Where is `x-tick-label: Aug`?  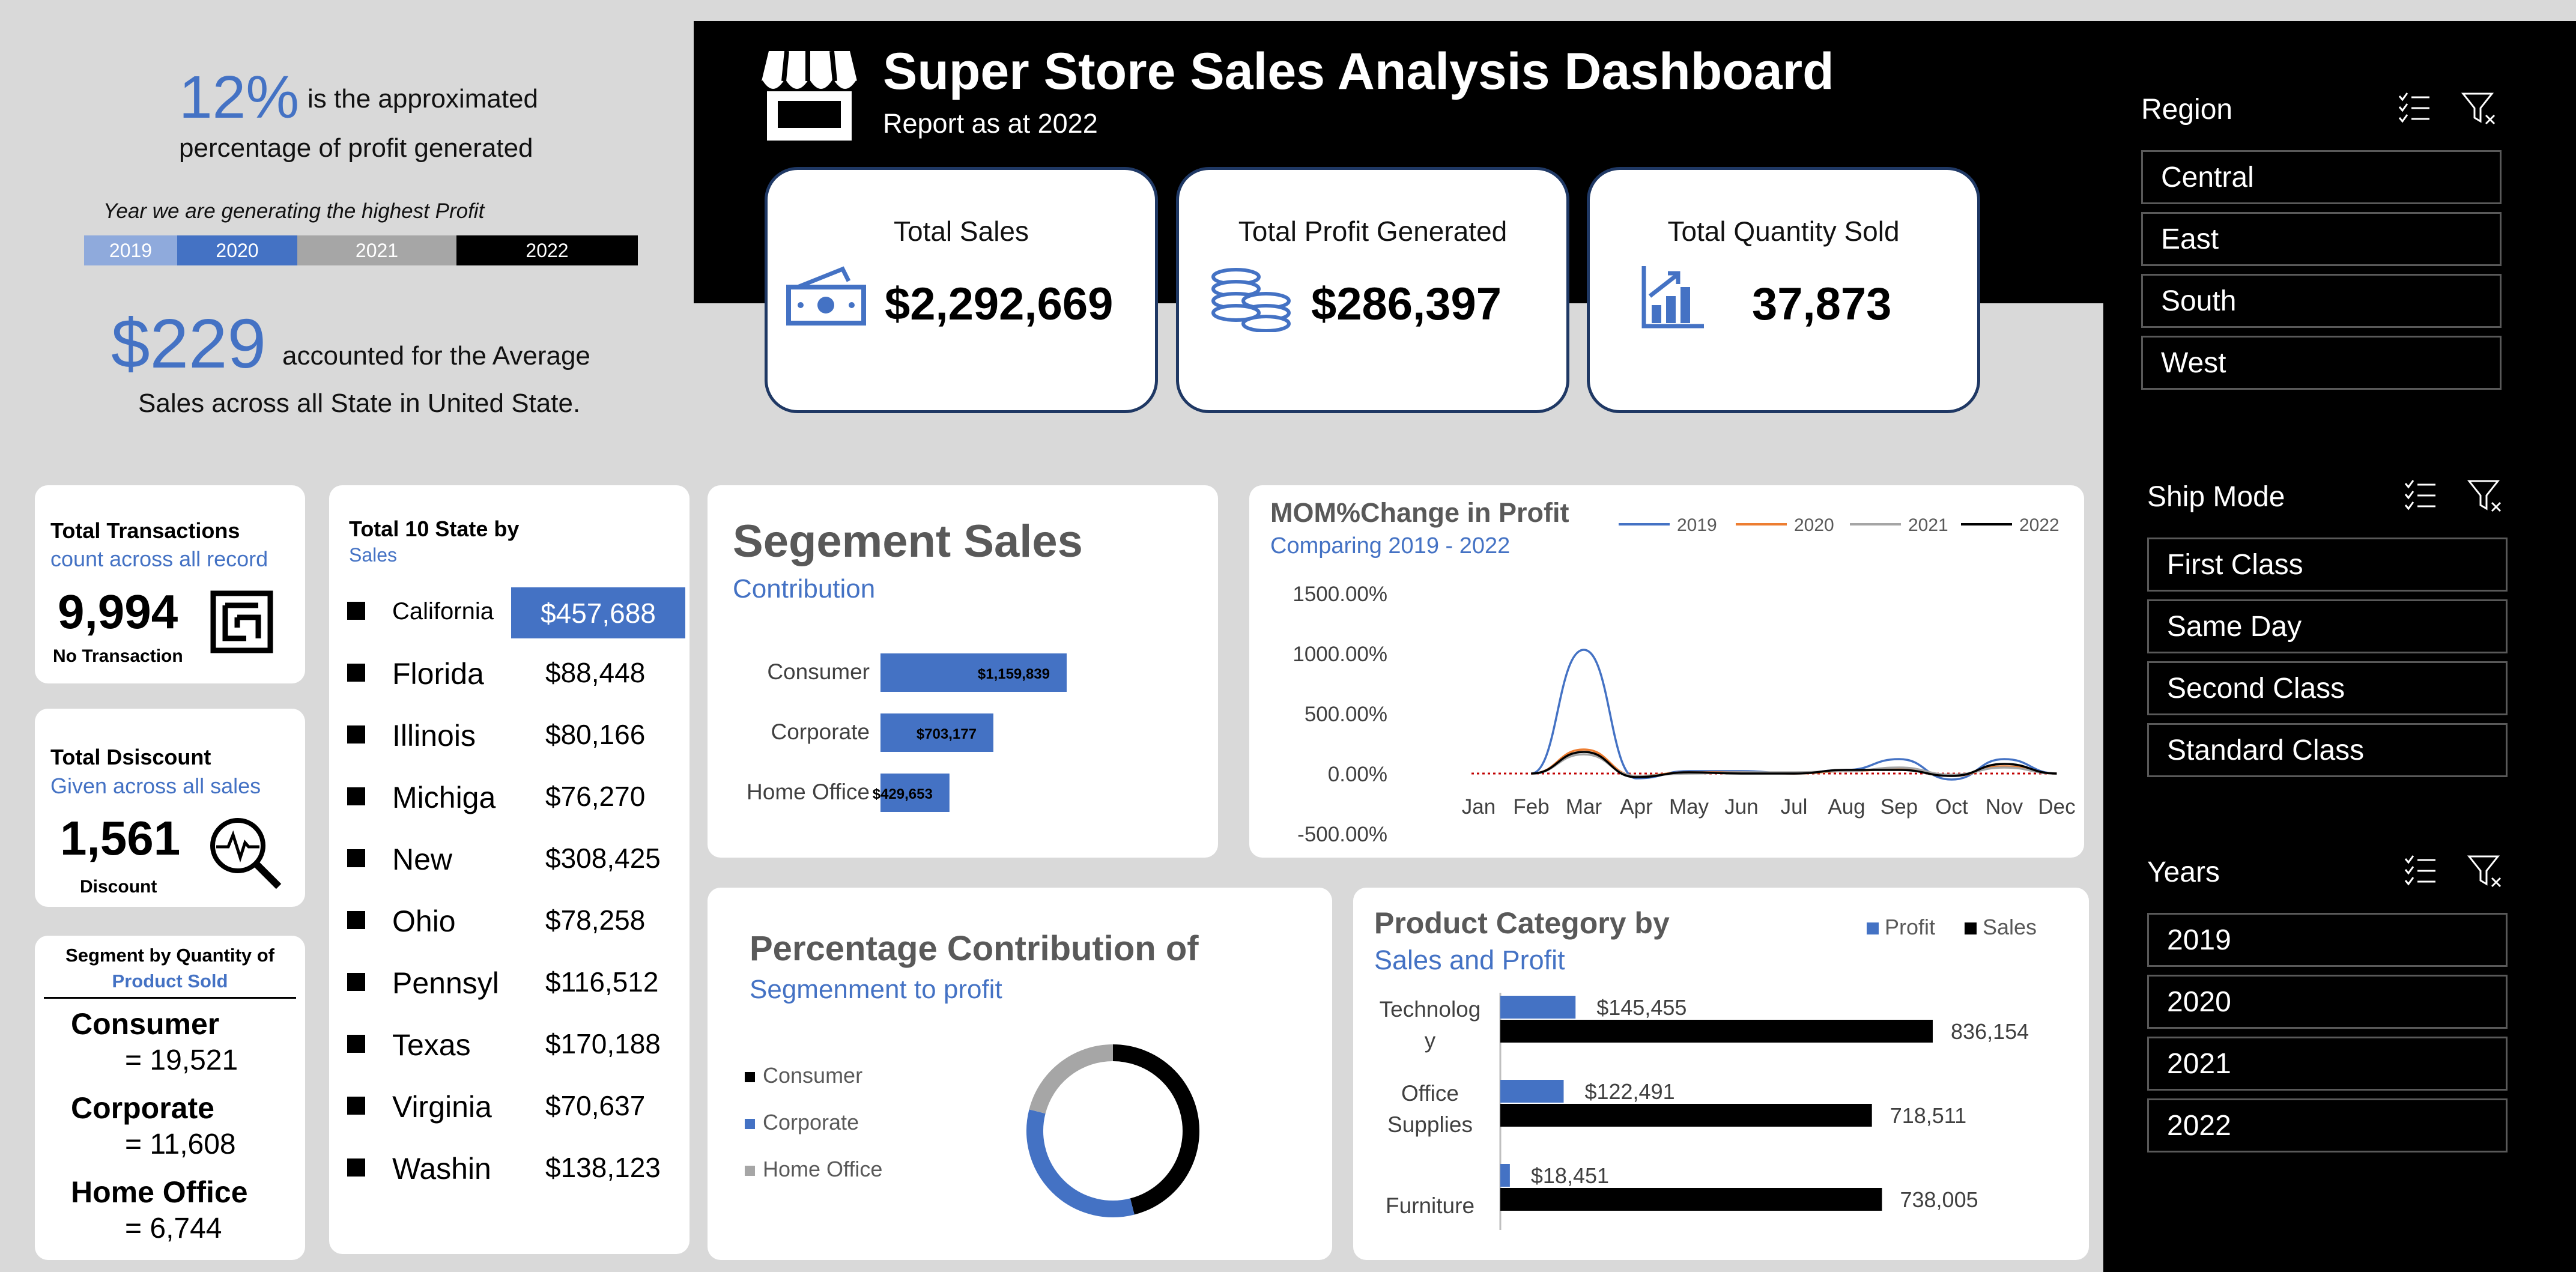 x-tick-label: Aug is located at coordinates (1846, 807).